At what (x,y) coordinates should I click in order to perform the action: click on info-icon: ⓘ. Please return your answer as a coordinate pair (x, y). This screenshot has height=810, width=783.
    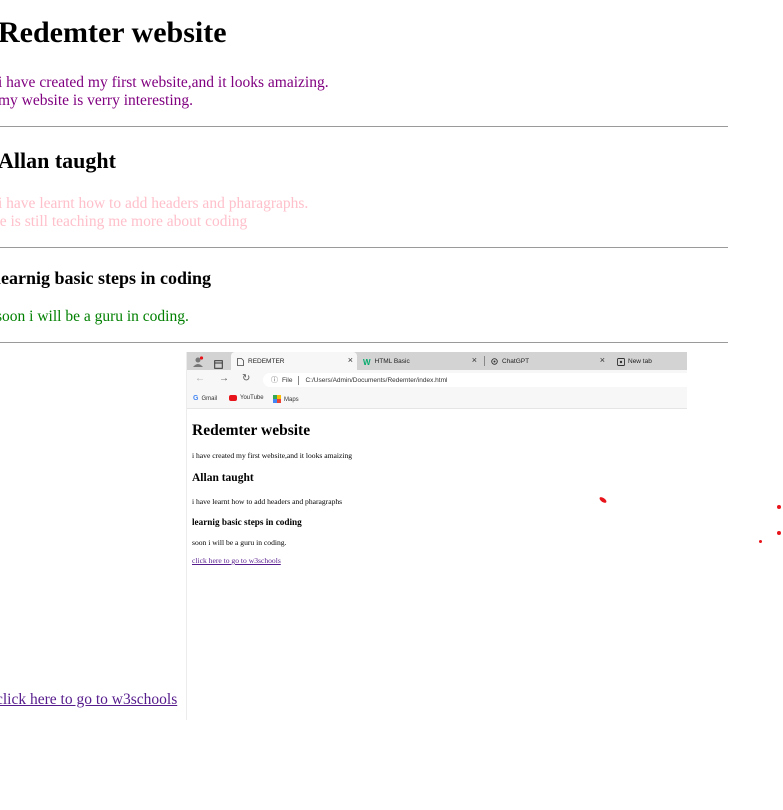
    Looking at the image, I should click on (274, 380).